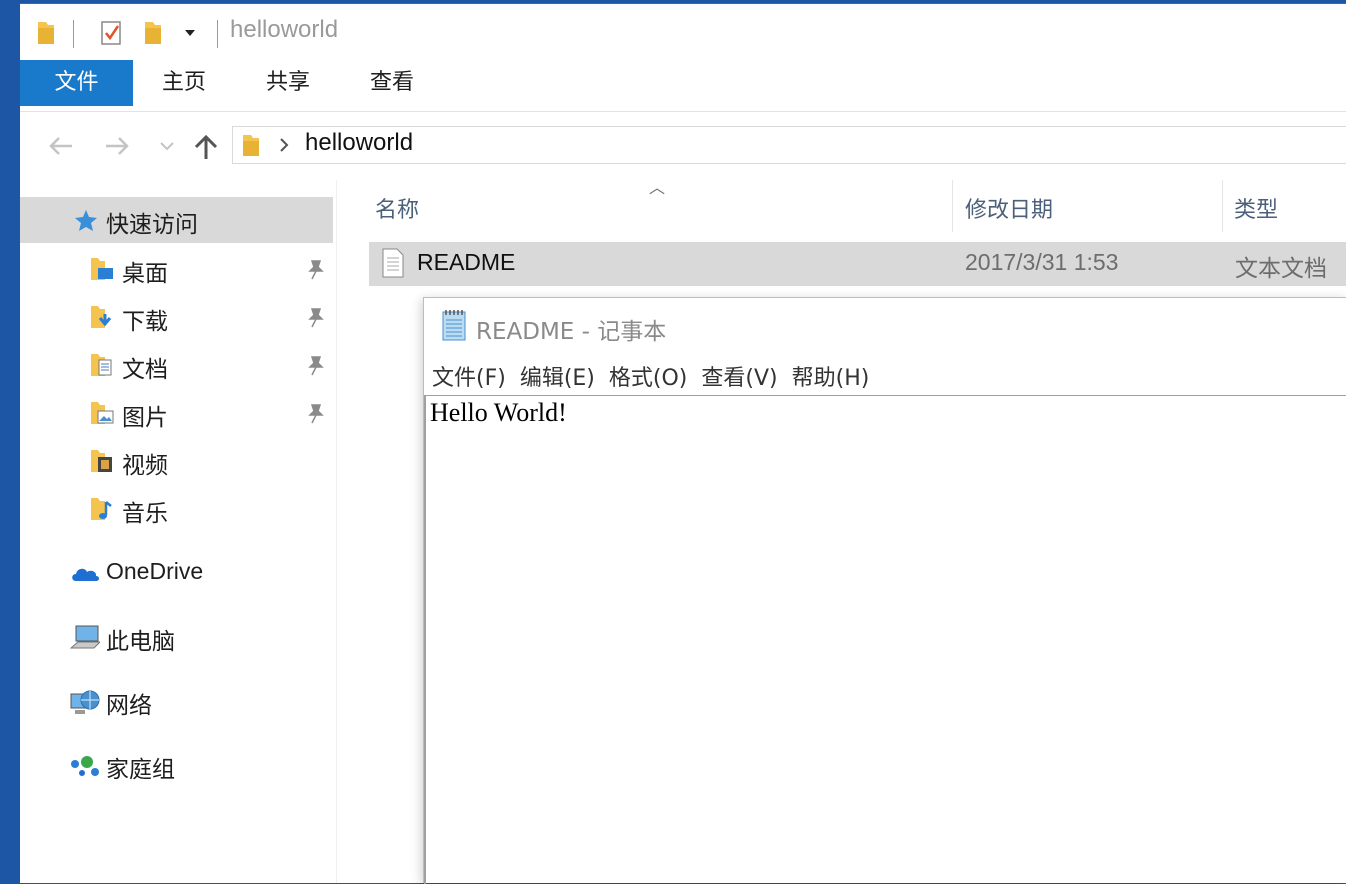 This screenshot has height=884, width=1346. Describe the element at coordinates (145, 466) in the screenshot. I see `sidebar-item-label: 视频` at that location.